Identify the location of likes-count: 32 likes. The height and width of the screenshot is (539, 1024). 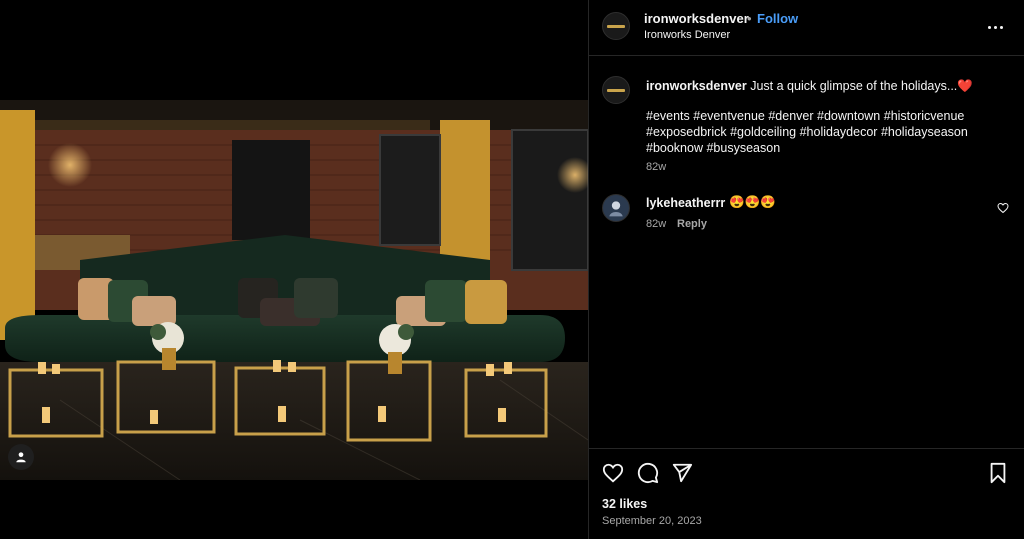
(624, 504).